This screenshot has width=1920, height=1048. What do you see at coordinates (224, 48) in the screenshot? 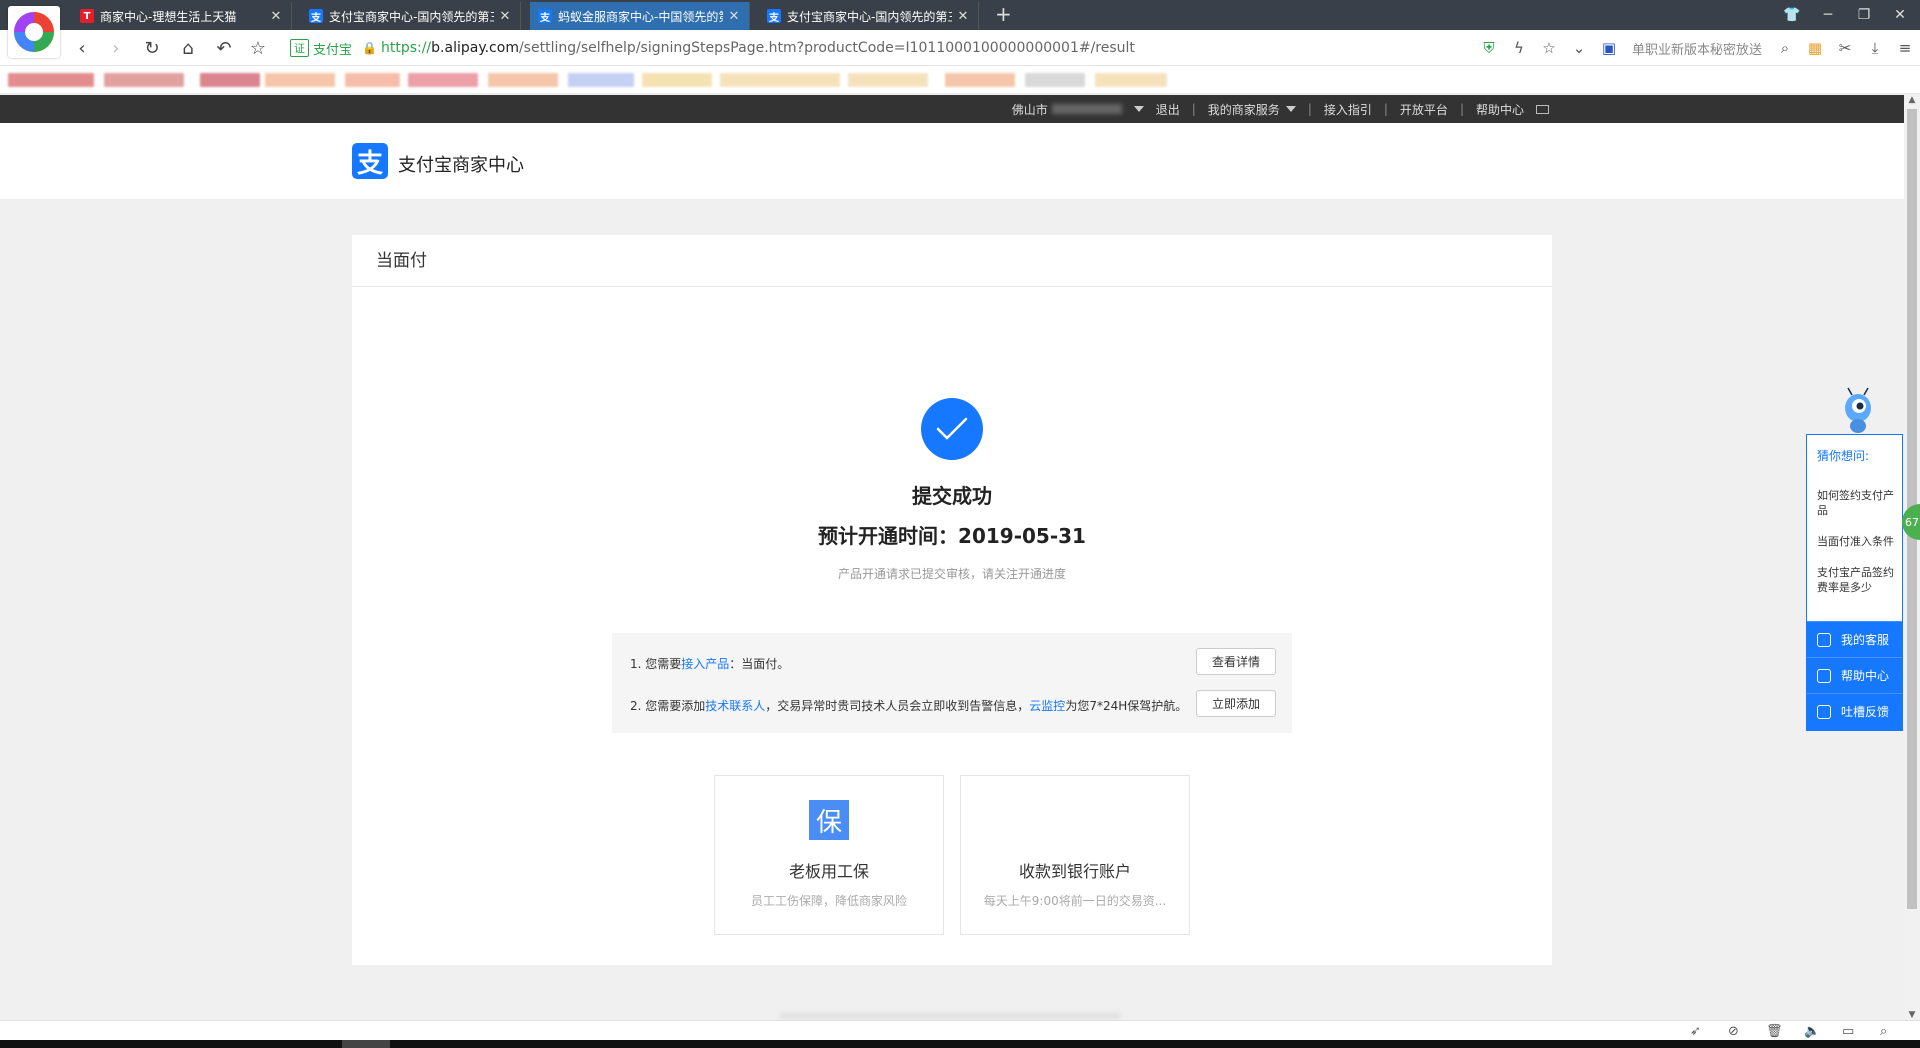
I see `undo-icon: ↶` at bounding box center [224, 48].